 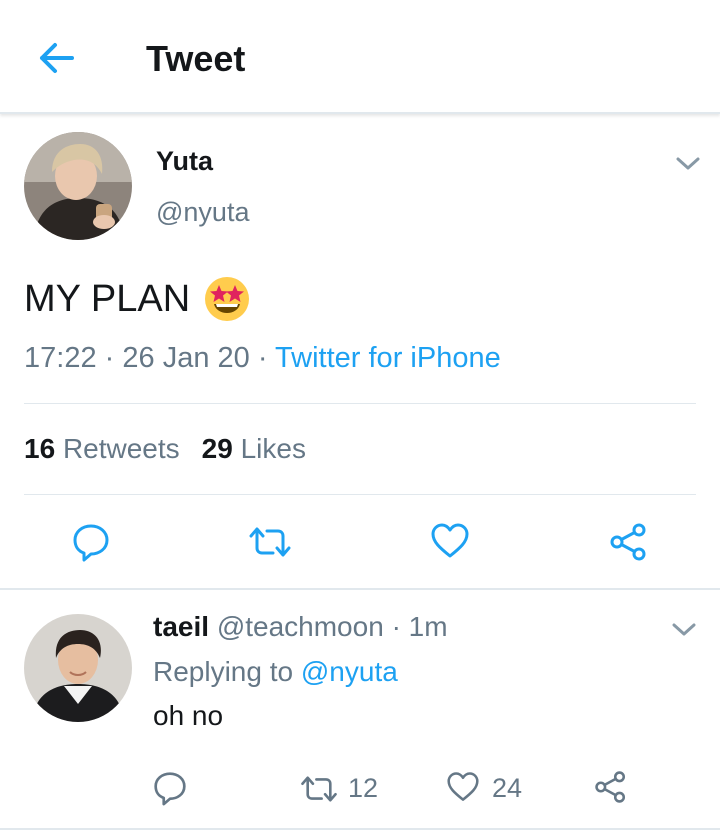 What do you see at coordinates (78, 668) in the screenshot?
I see `reply-author-avatar` at bounding box center [78, 668].